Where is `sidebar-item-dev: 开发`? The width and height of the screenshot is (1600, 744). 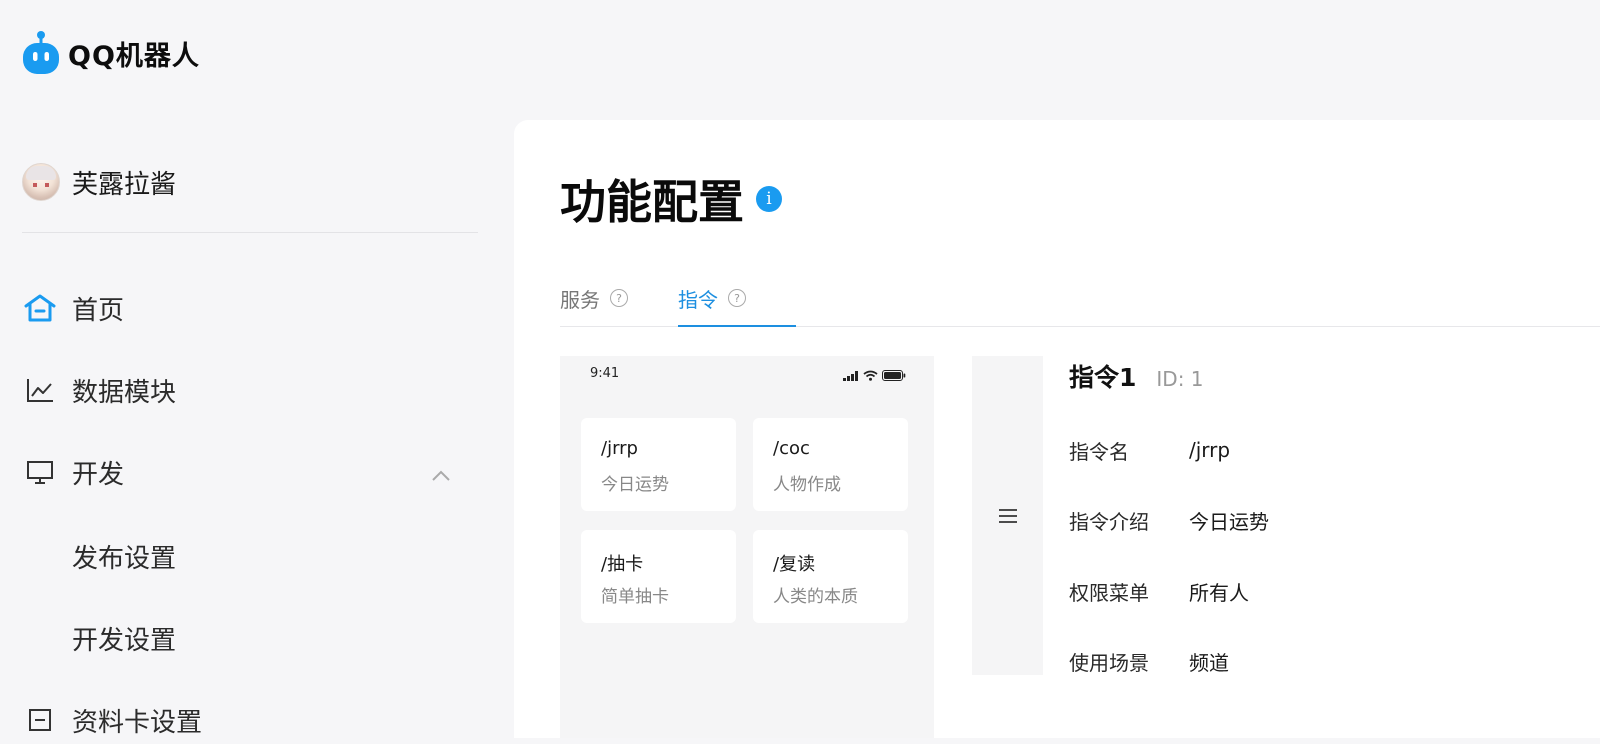
sidebar-item-dev: 开发 is located at coordinates (242, 472).